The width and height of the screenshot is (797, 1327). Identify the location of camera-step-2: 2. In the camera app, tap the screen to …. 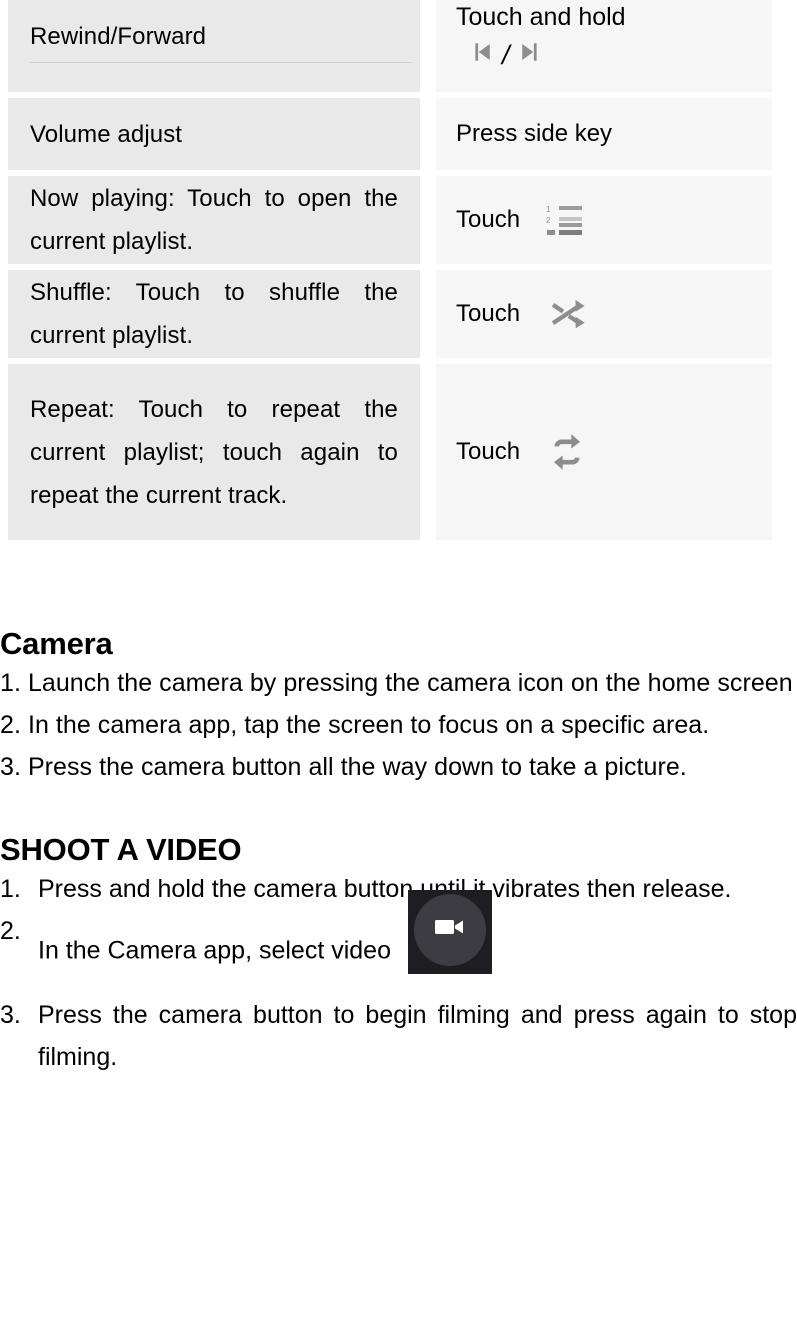
(355, 725).